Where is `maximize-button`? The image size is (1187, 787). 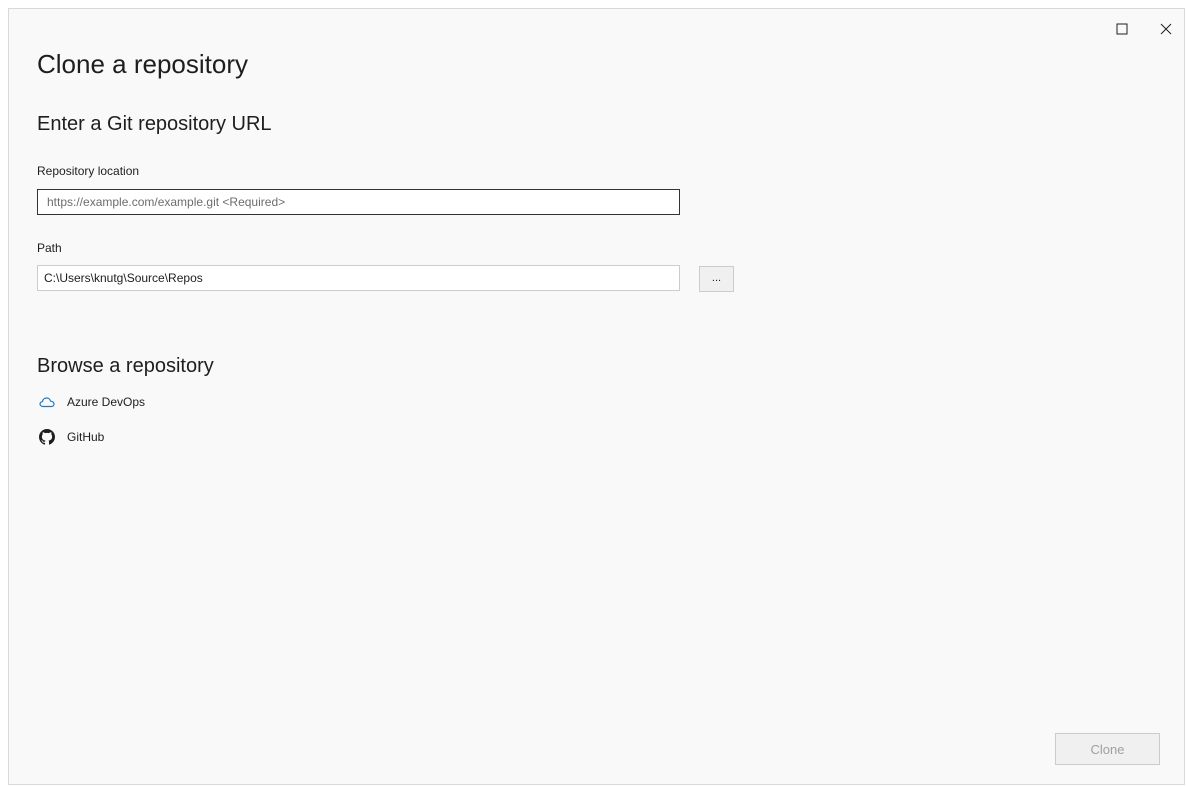 maximize-button is located at coordinates (1122, 29).